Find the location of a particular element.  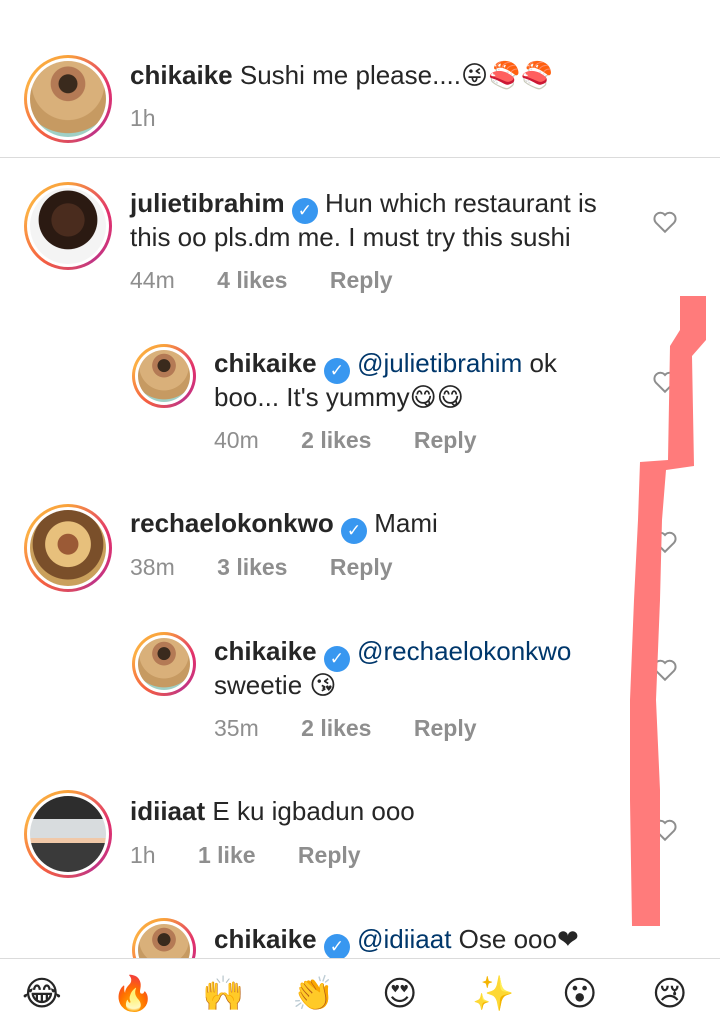

comment-text-line2: this oo pls.dm me. I must try this sushi is located at coordinates (350, 237).